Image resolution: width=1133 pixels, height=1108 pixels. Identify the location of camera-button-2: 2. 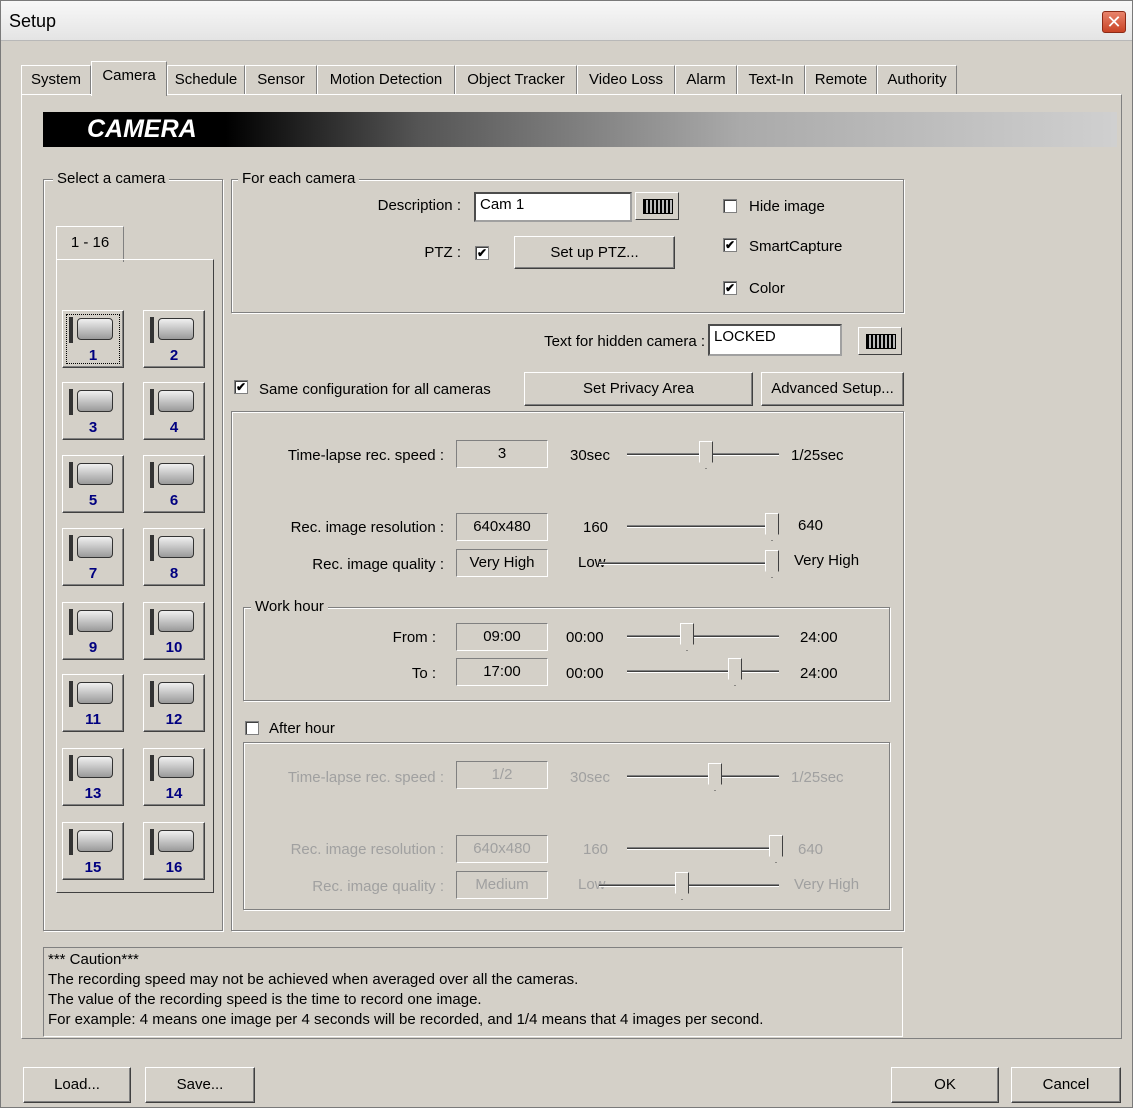
(174, 339).